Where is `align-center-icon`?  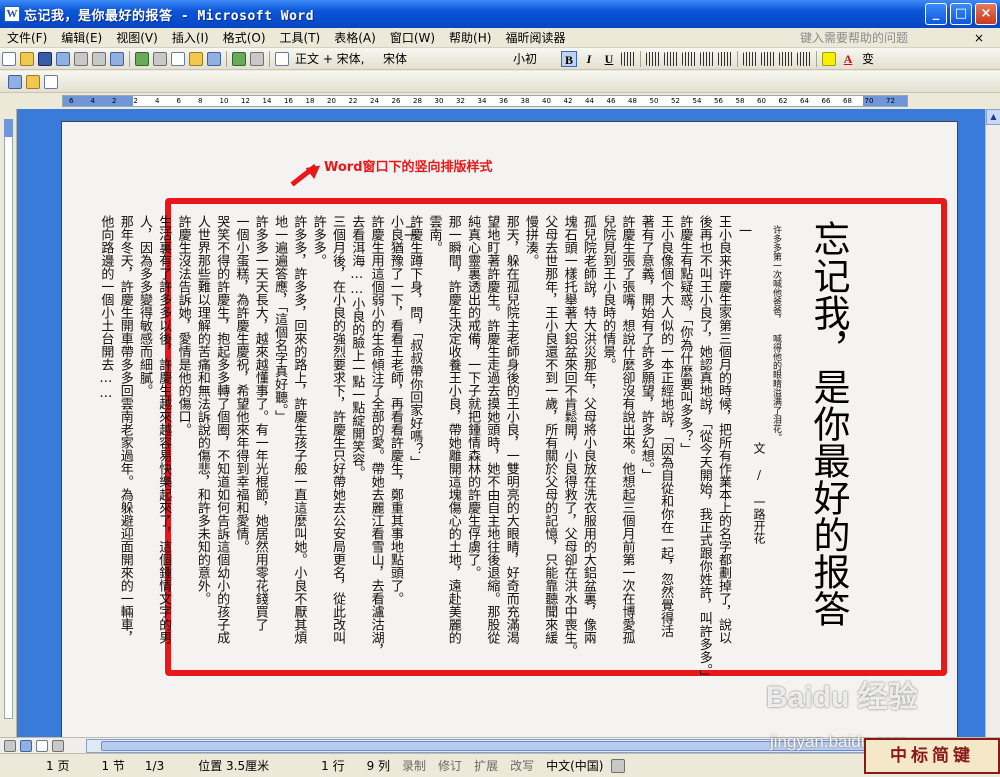
align-center-icon is located at coordinates (671, 58).